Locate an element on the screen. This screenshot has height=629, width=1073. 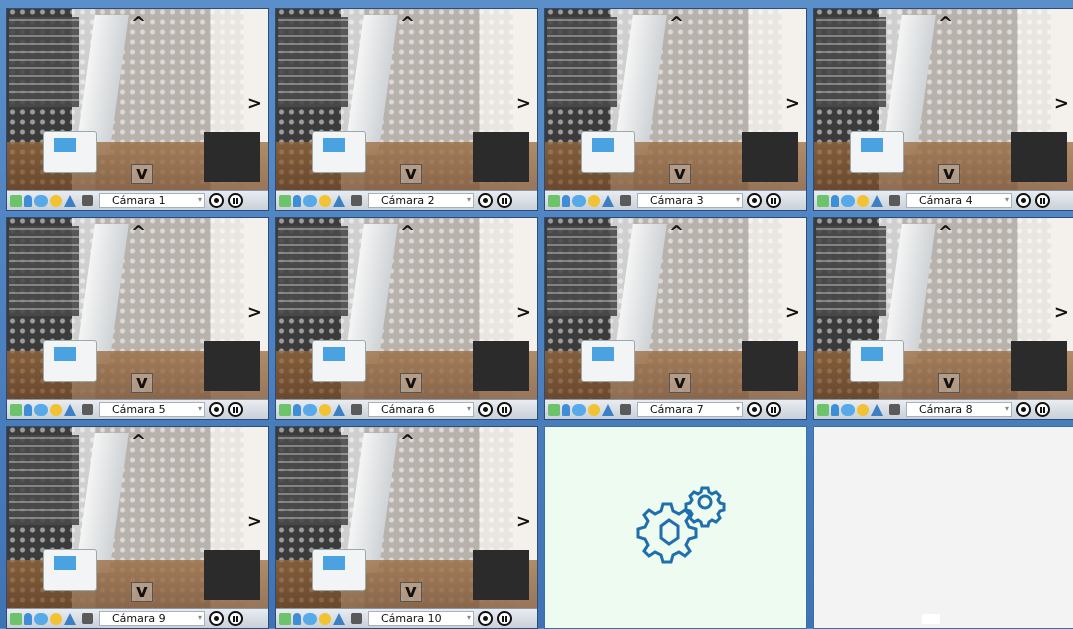
camera-tile: ^ > v Cámara 1 ▾ is located at coordinates (137, 109).